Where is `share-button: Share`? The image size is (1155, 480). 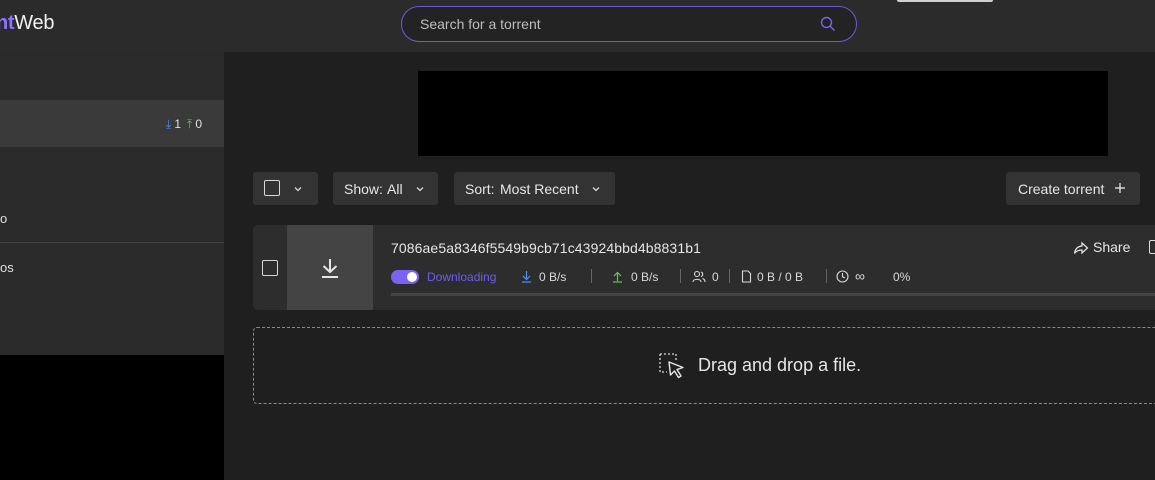 share-button: Share is located at coordinates (1111, 247).